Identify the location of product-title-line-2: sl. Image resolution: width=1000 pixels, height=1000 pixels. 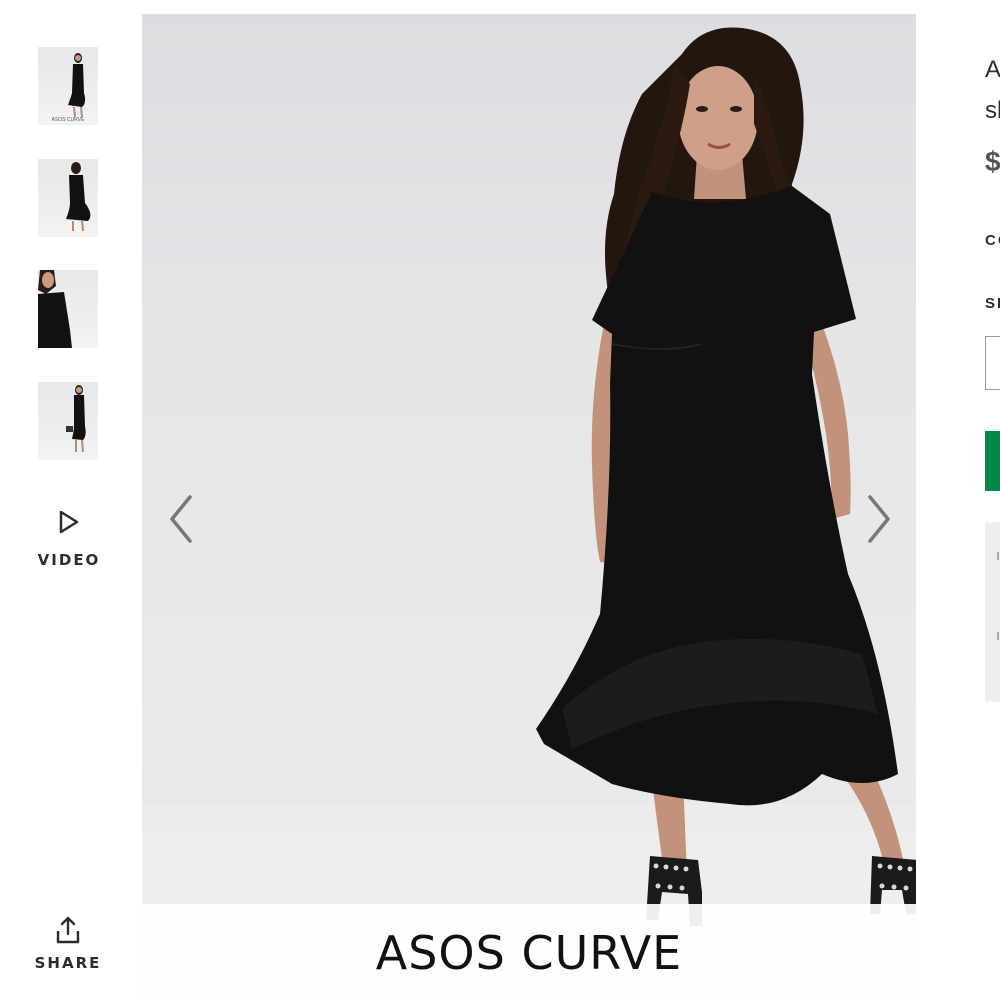
(992, 110).